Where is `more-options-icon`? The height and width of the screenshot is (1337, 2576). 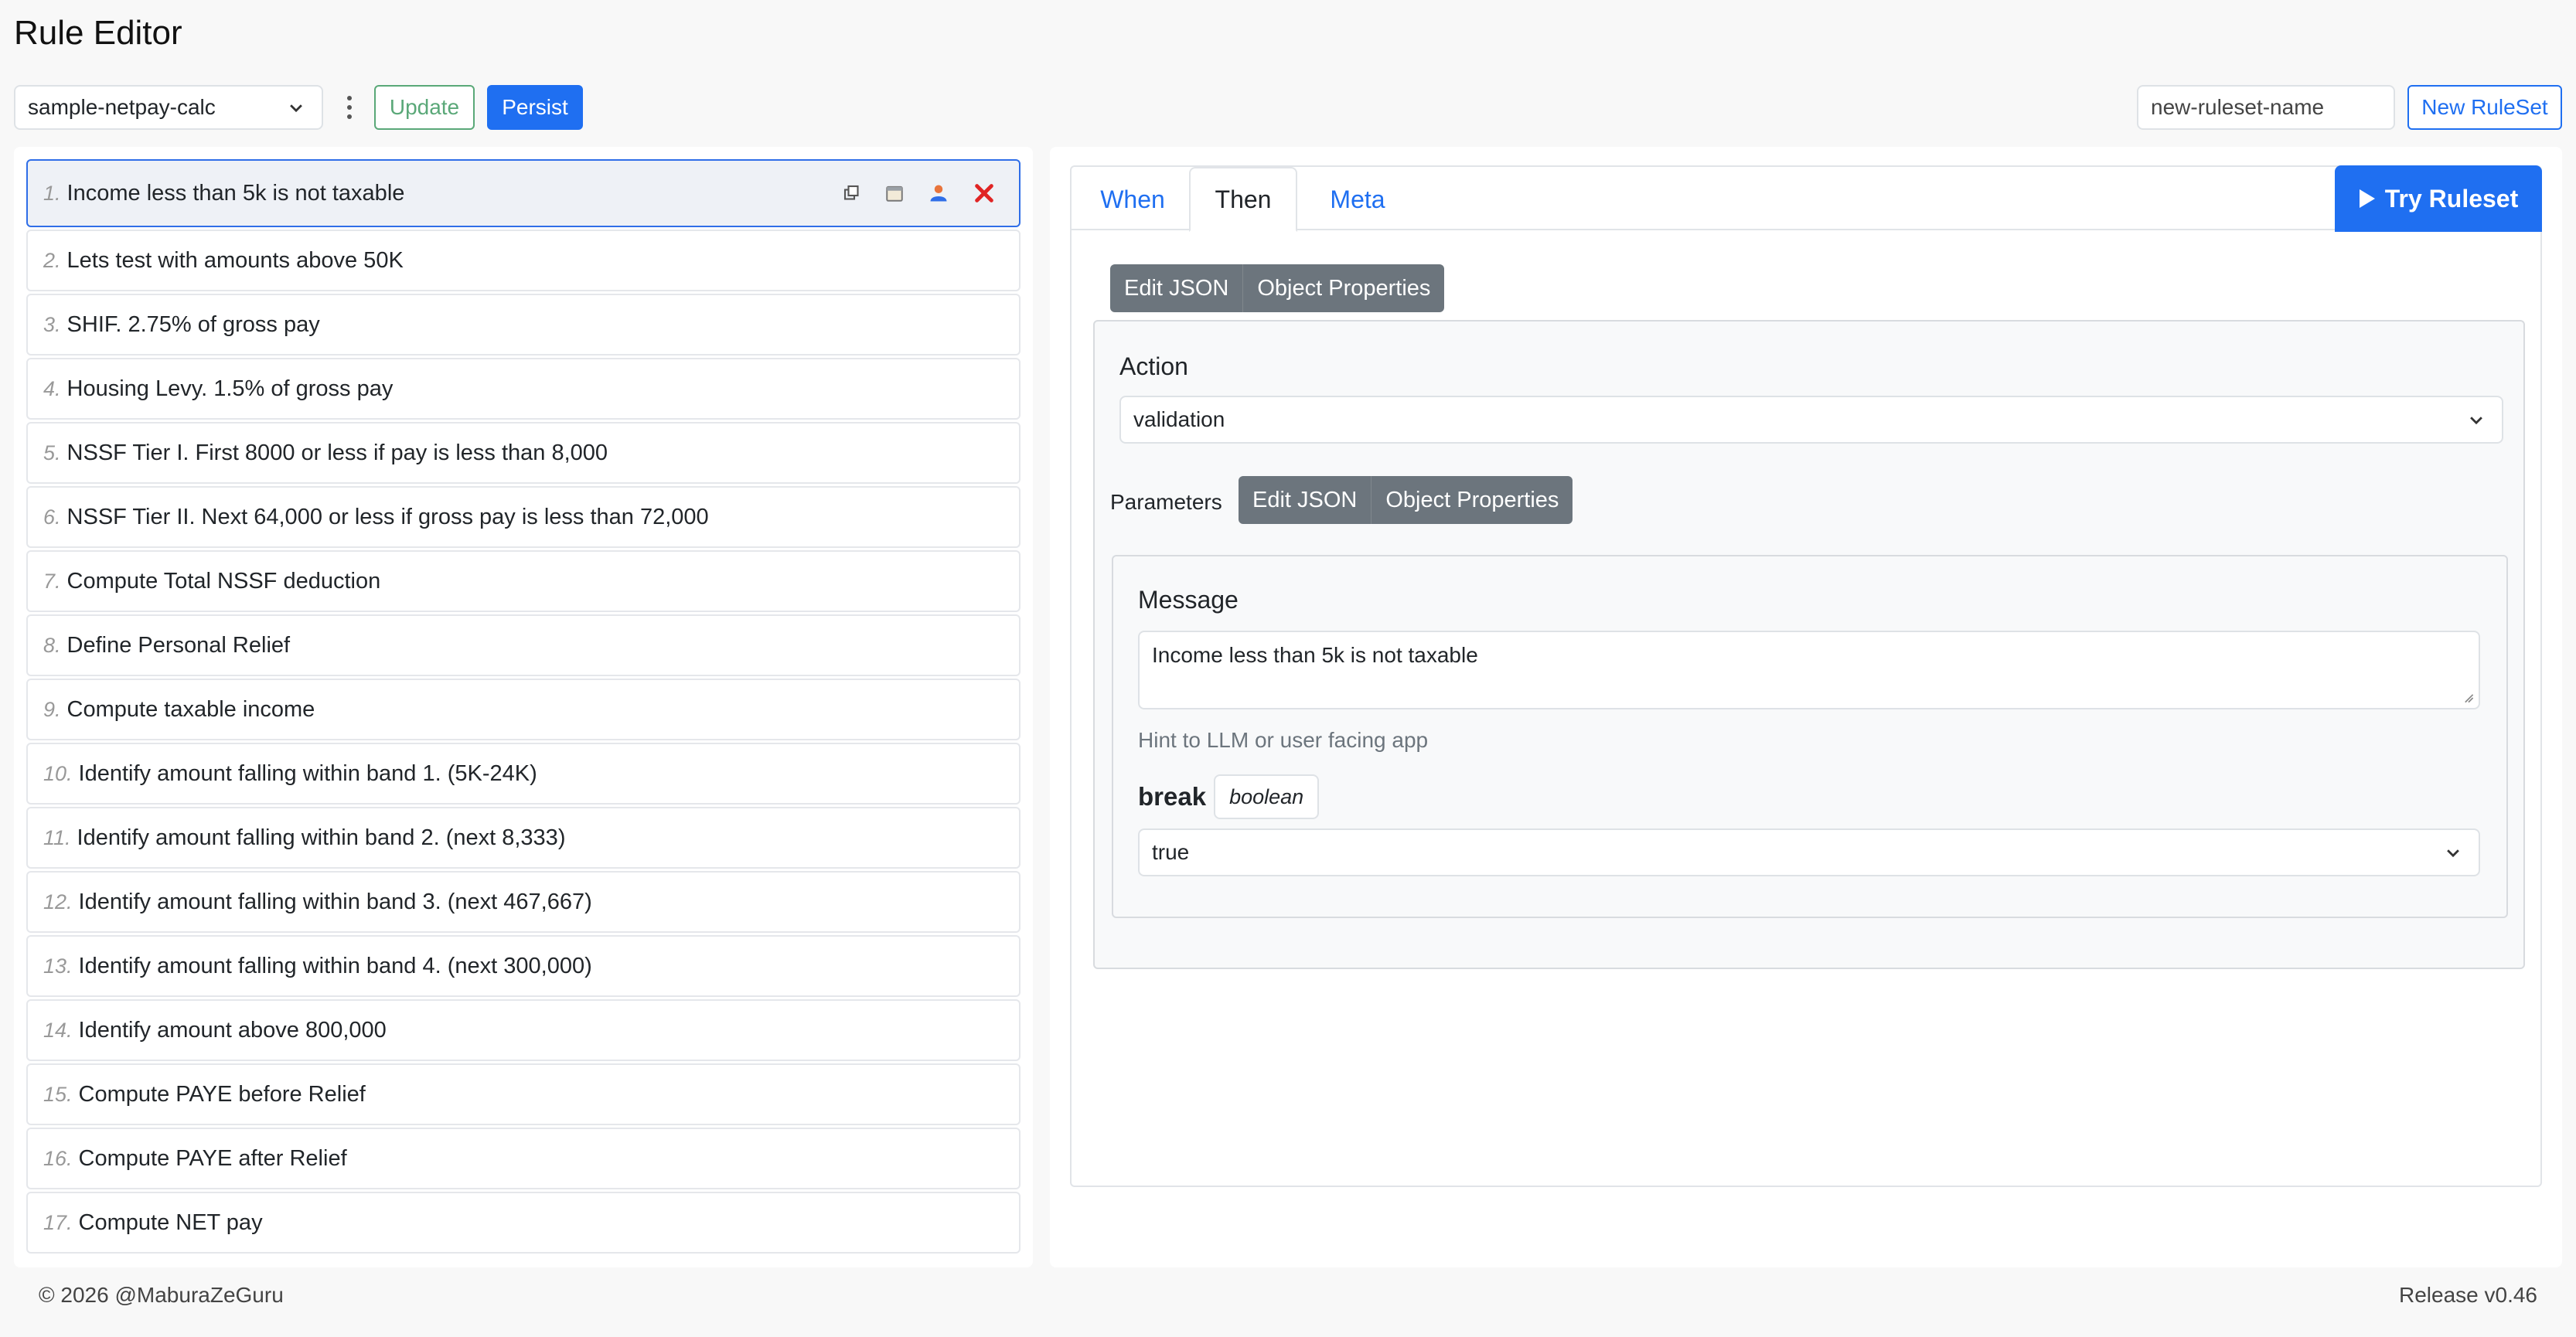
more-options-icon is located at coordinates (349, 107).